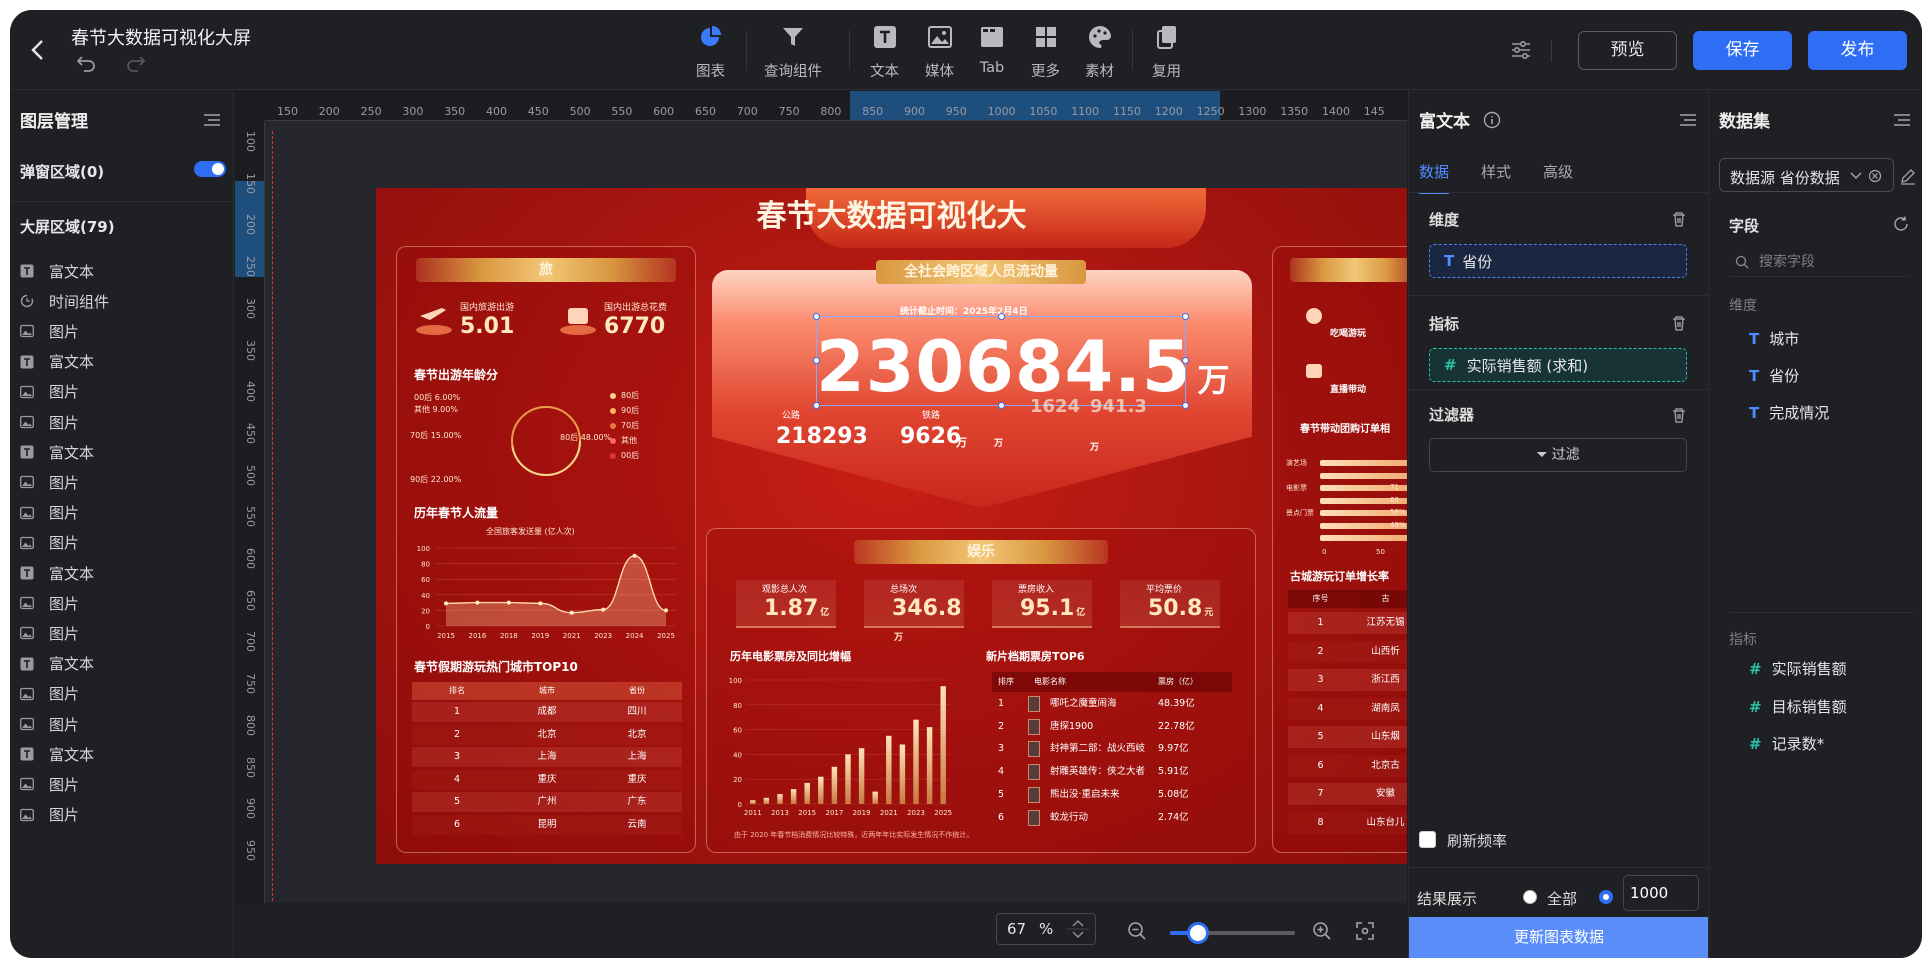 The height and width of the screenshot is (968, 1932). I want to click on result-all-radio, so click(1530, 897).